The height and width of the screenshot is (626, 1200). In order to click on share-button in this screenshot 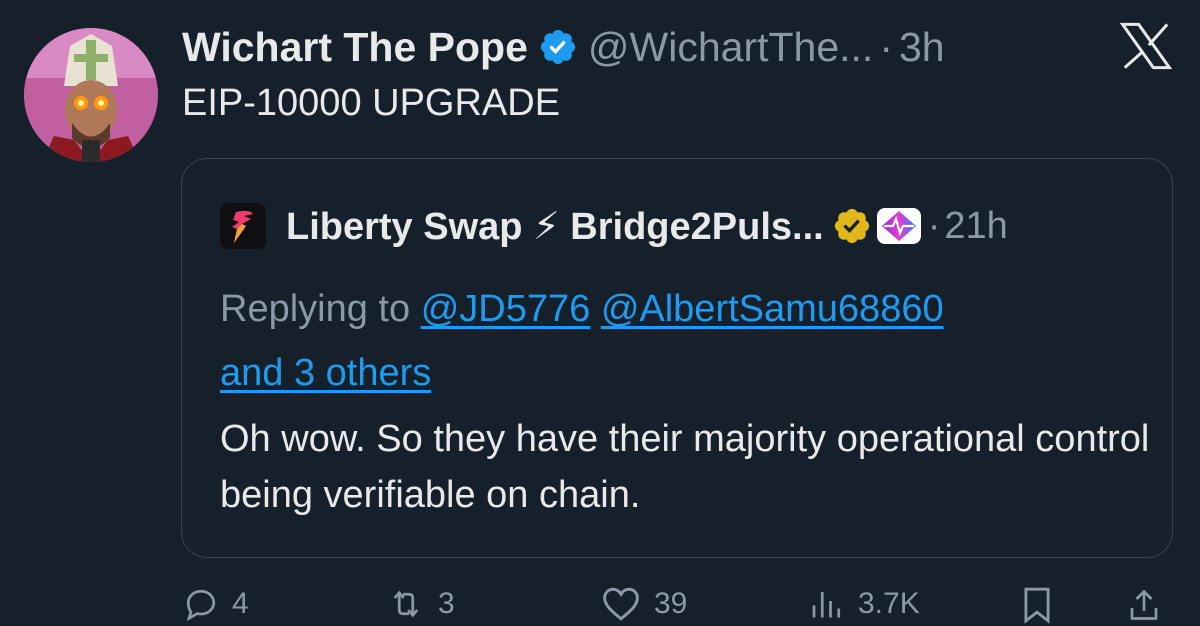, I will do `click(1150, 605)`.